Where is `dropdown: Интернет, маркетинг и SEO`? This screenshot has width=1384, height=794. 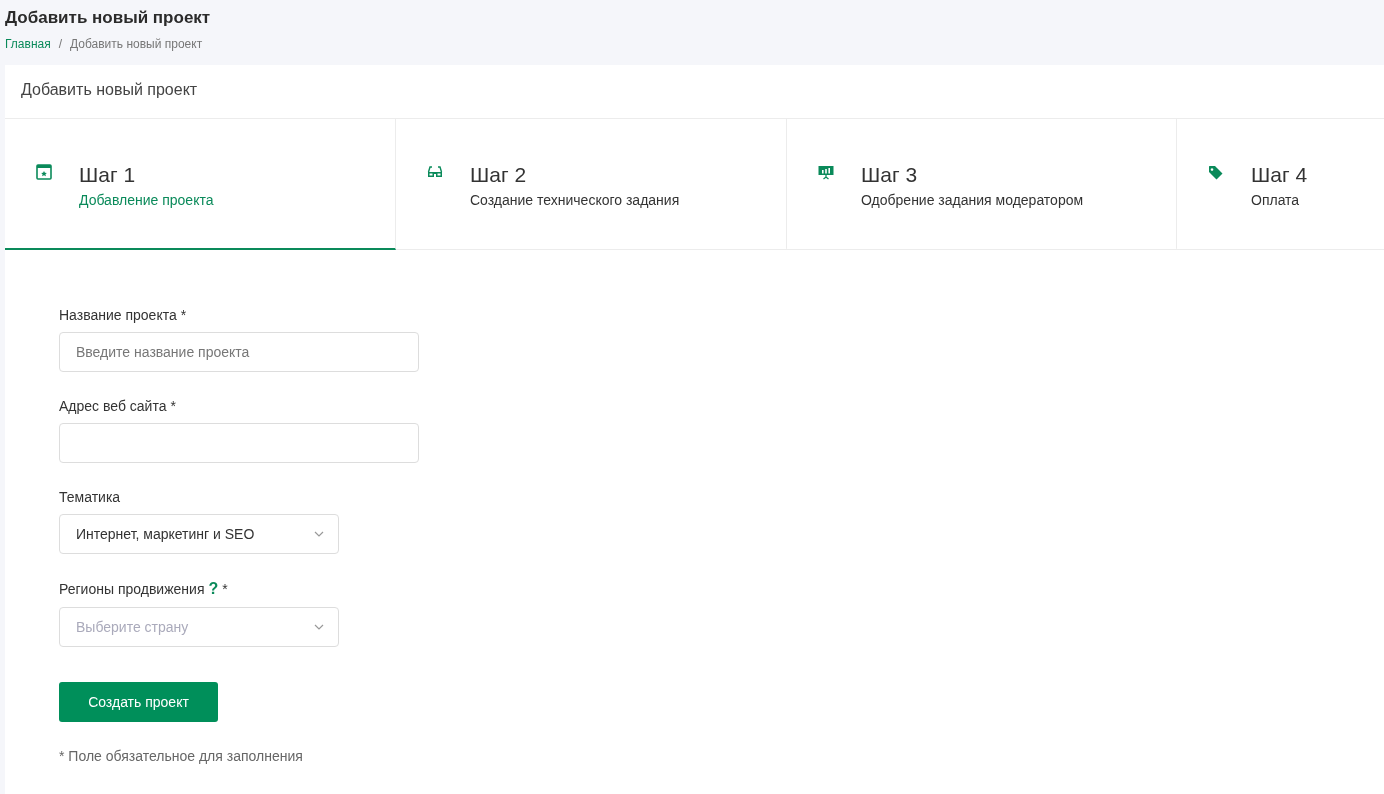 dropdown: Интернет, маркетинг и SEO is located at coordinates (199, 534).